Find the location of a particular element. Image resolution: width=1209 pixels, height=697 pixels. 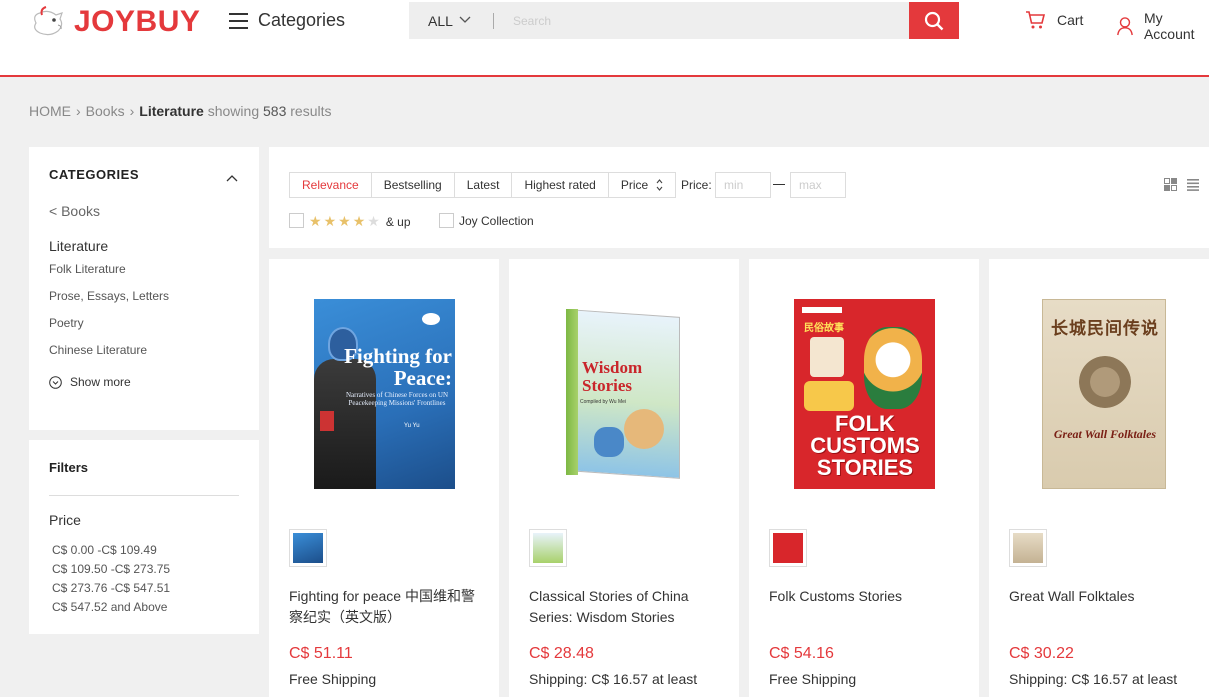

show-more-button: Show more is located at coordinates (90, 382).